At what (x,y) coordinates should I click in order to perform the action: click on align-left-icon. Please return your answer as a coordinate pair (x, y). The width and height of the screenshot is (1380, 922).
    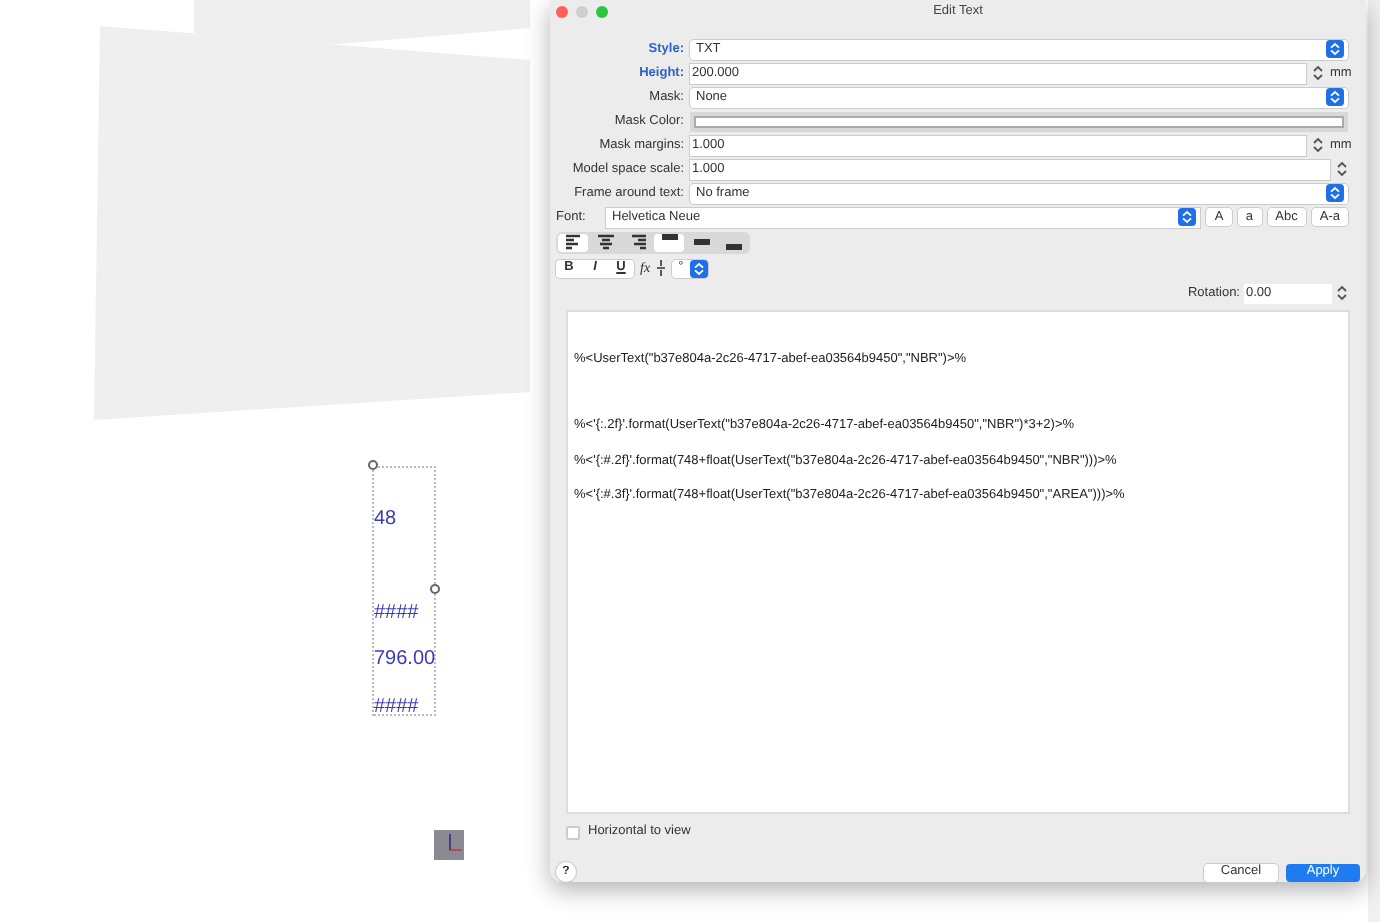
    Looking at the image, I should click on (572, 242).